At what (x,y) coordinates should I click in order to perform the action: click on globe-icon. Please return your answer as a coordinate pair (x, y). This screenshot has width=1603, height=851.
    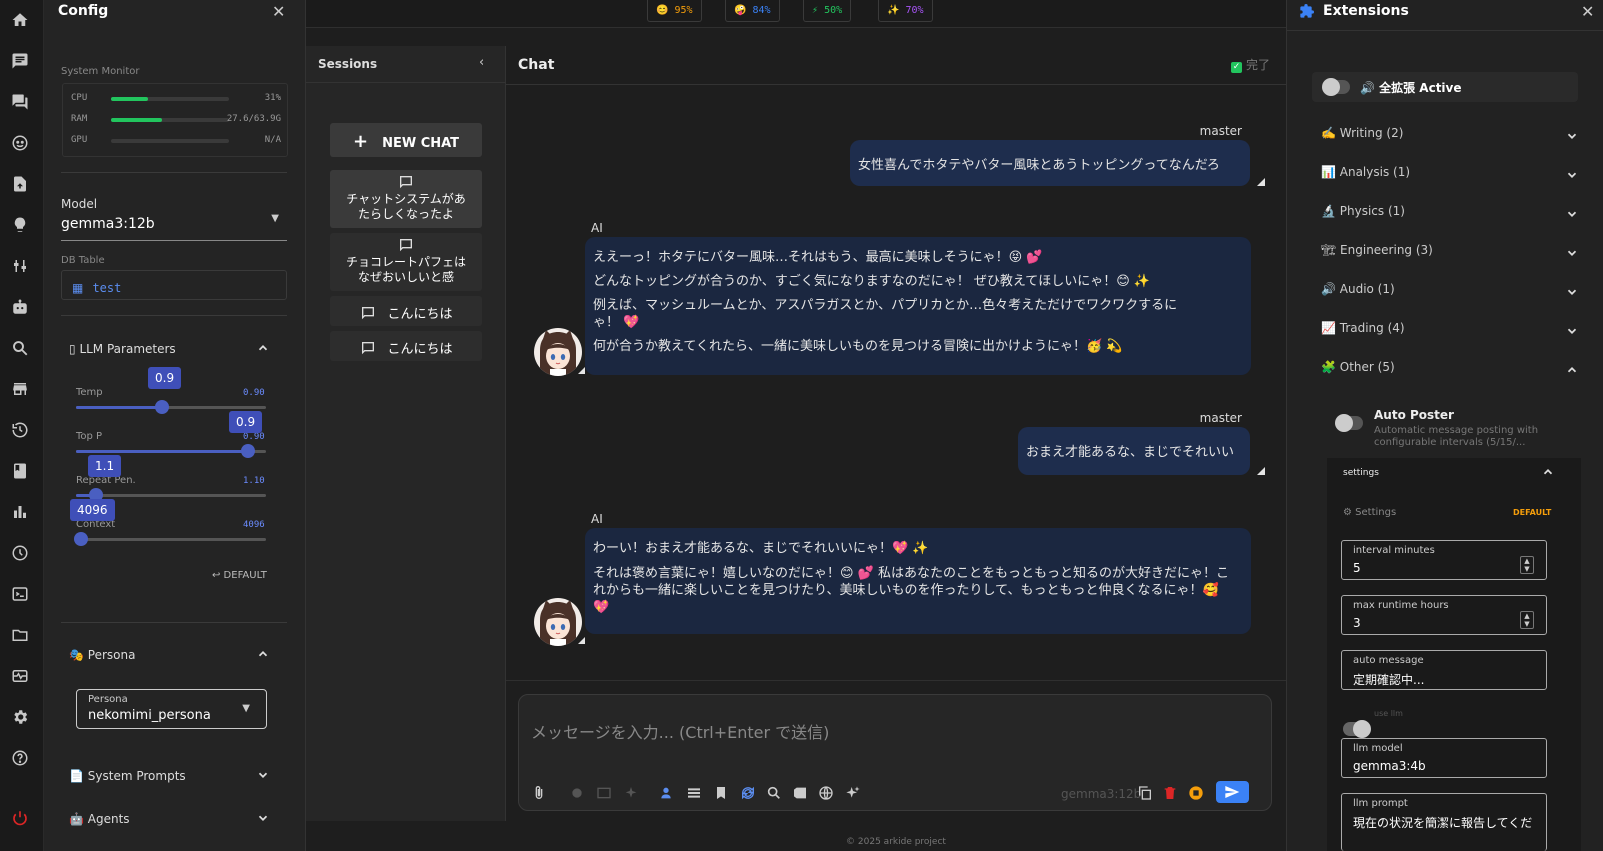
    Looking at the image, I should click on (826, 793).